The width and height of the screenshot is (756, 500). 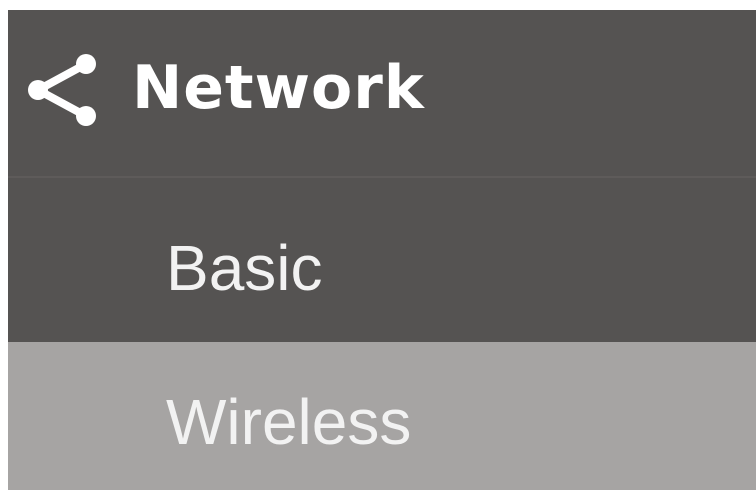 What do you see at coordinates (62, 90) in the screenshot?
I see `share-icon` at bounding box center [62, 90].